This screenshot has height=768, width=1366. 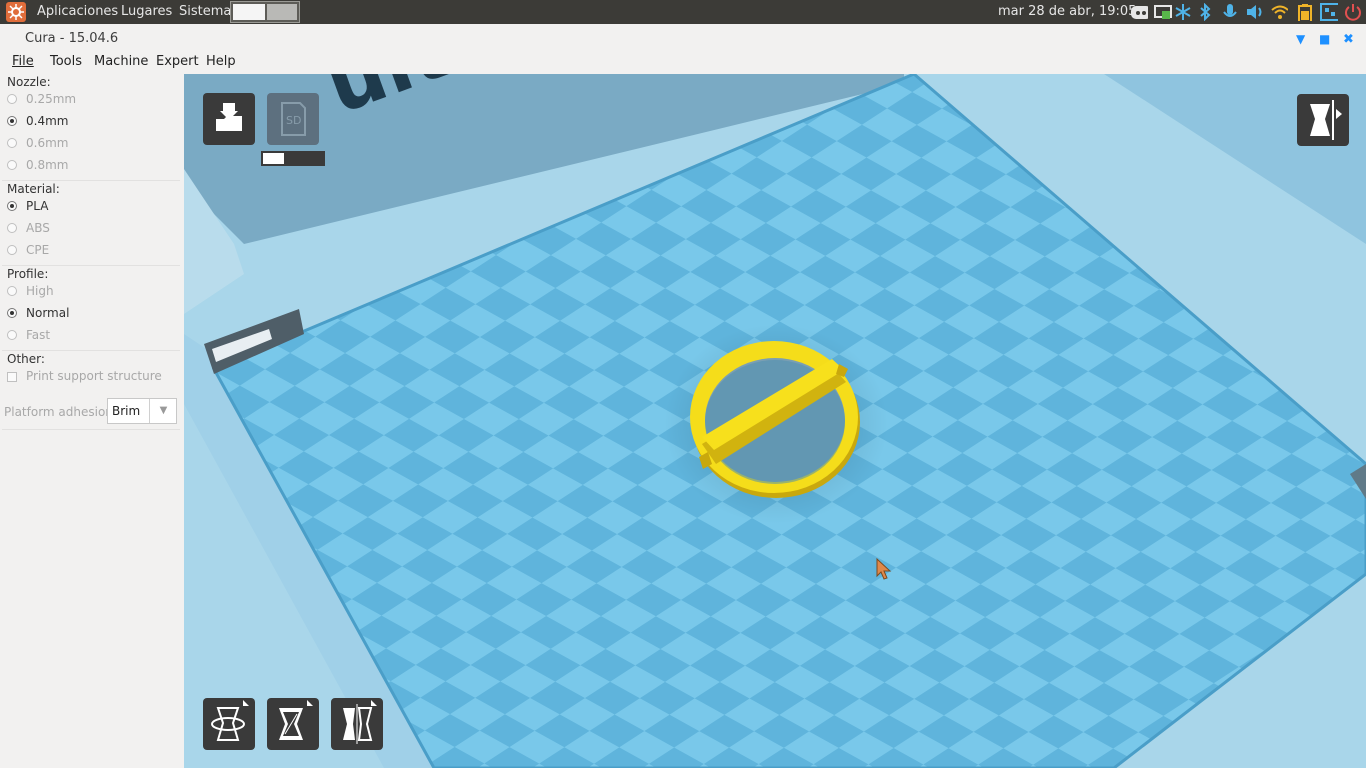 What do you see at coordinates (177, 61) in the screenshot?
I see `menu-expert: Expert` at bounding box center [177, 61].